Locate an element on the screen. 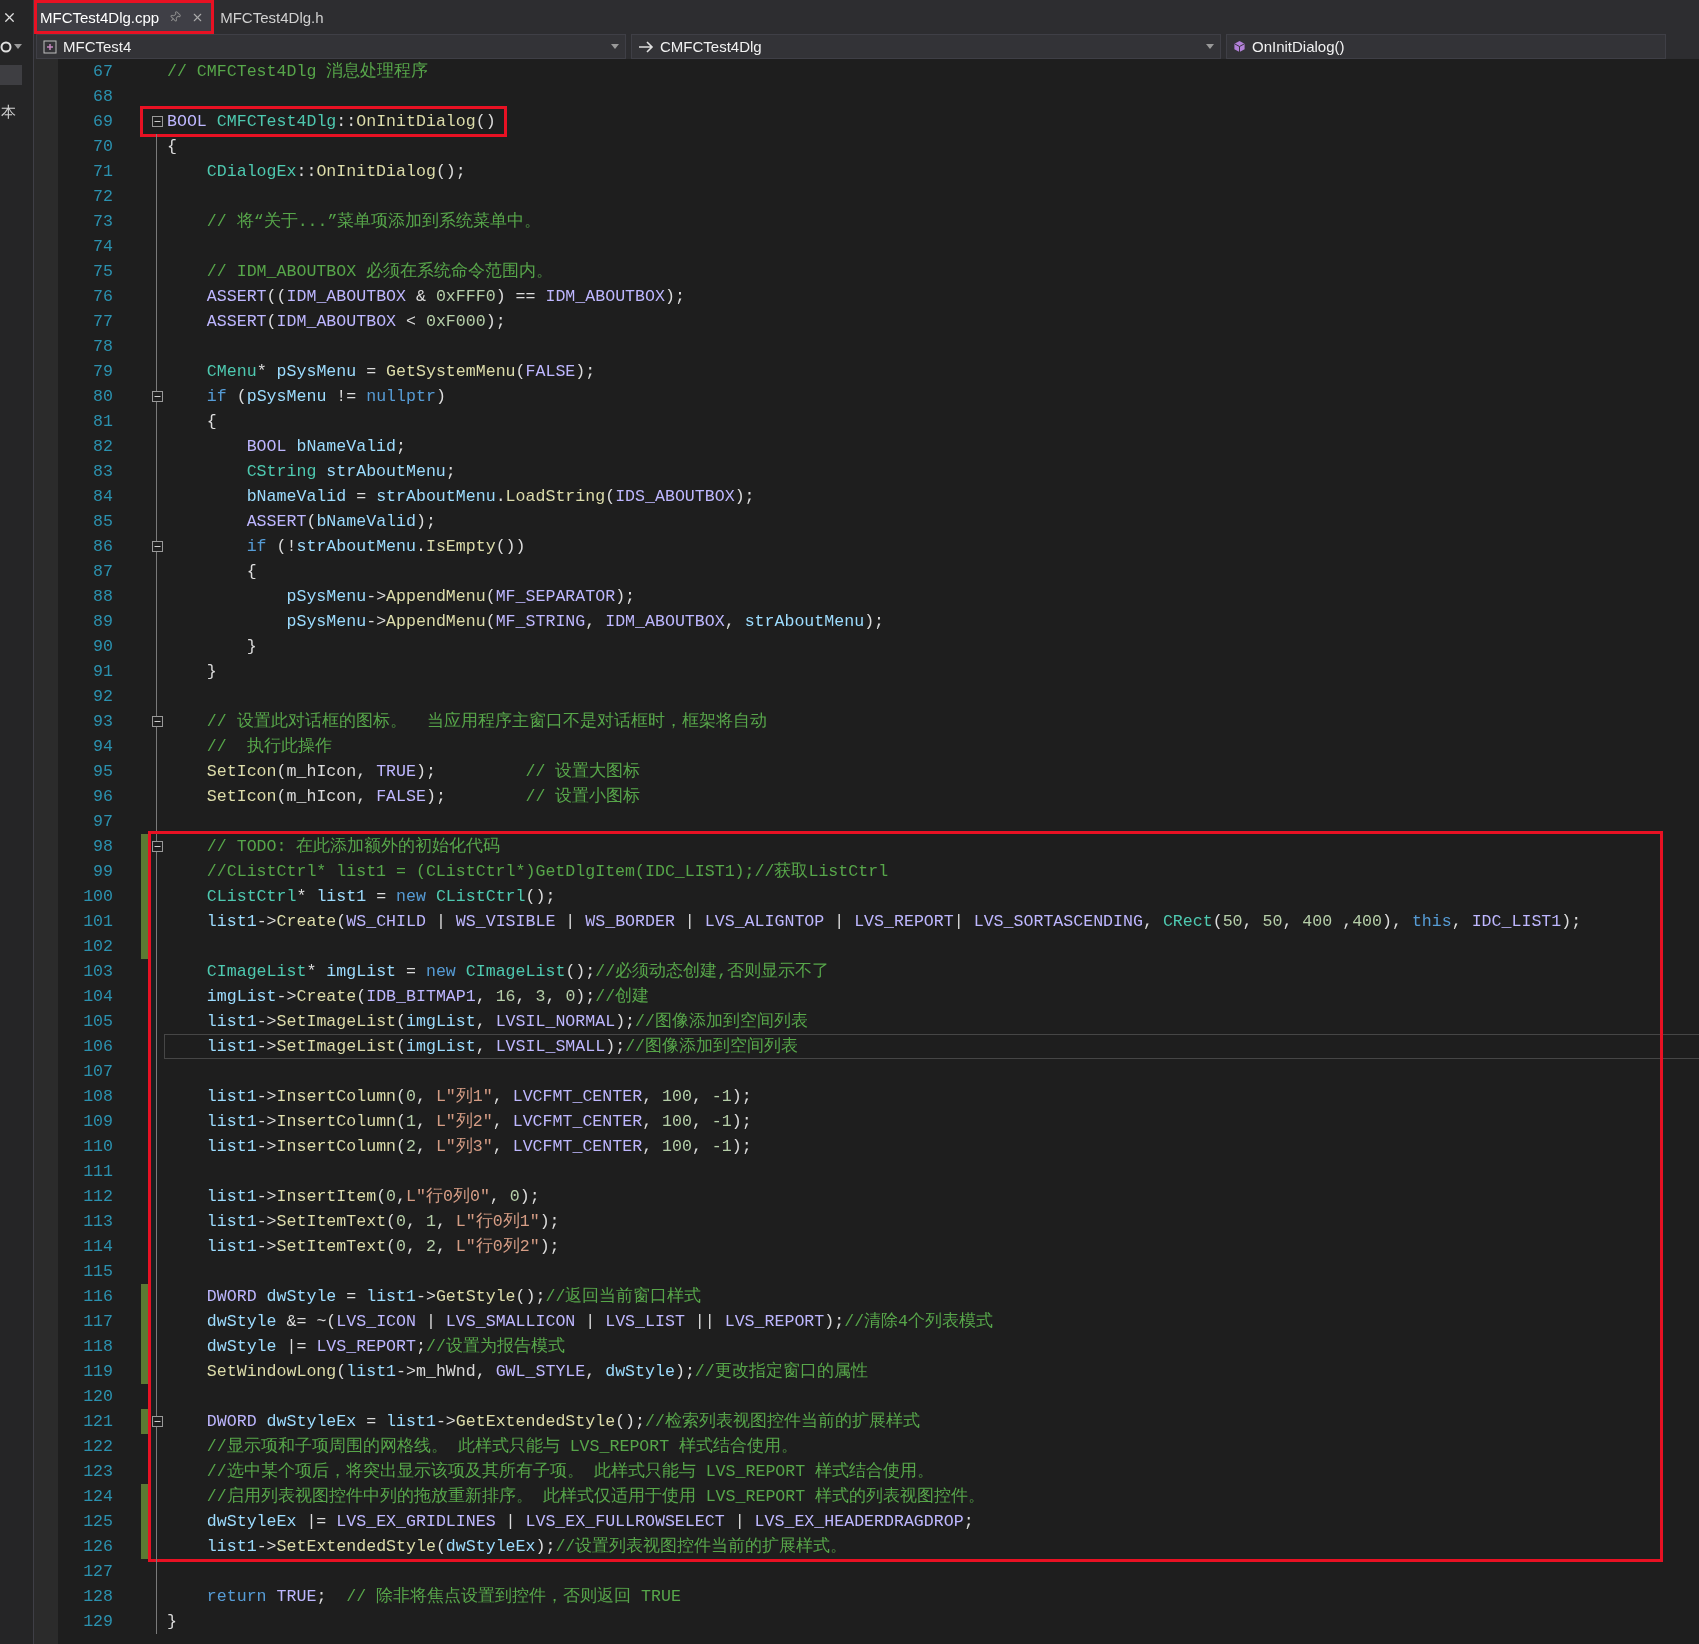  line-number: 72 is located at coordinates (102, 197).